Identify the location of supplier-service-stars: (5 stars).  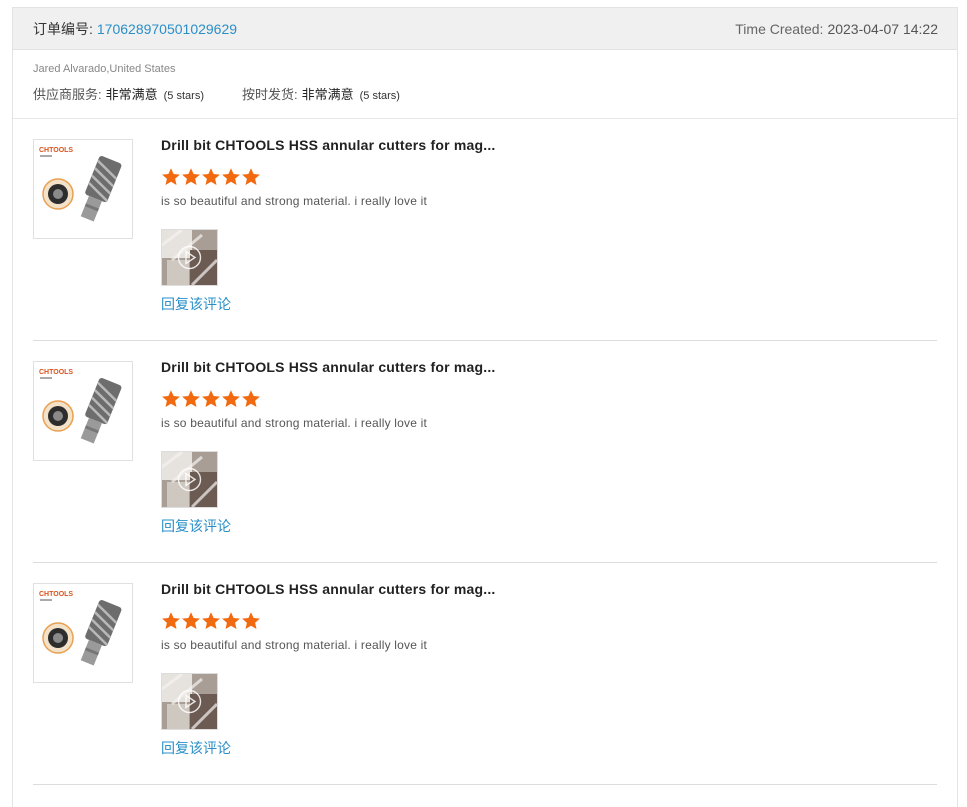
(183, 96).